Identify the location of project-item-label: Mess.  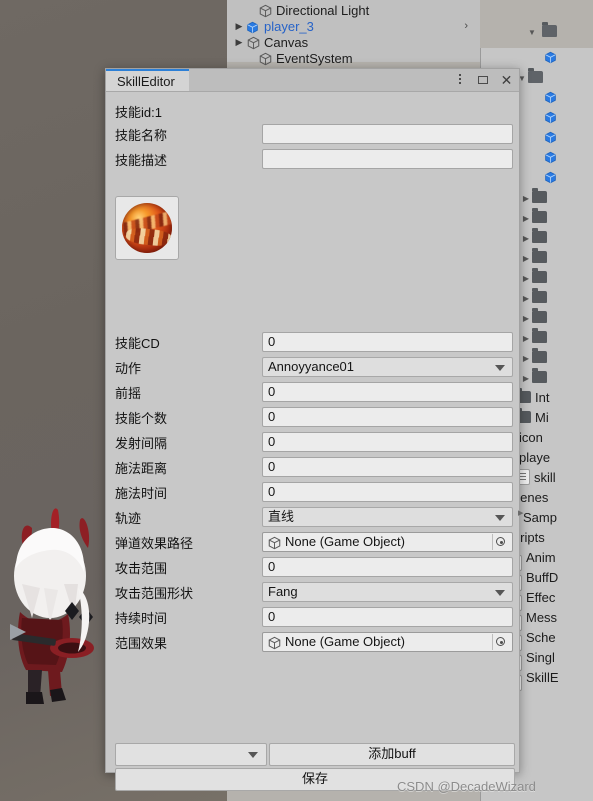
(542, 617).